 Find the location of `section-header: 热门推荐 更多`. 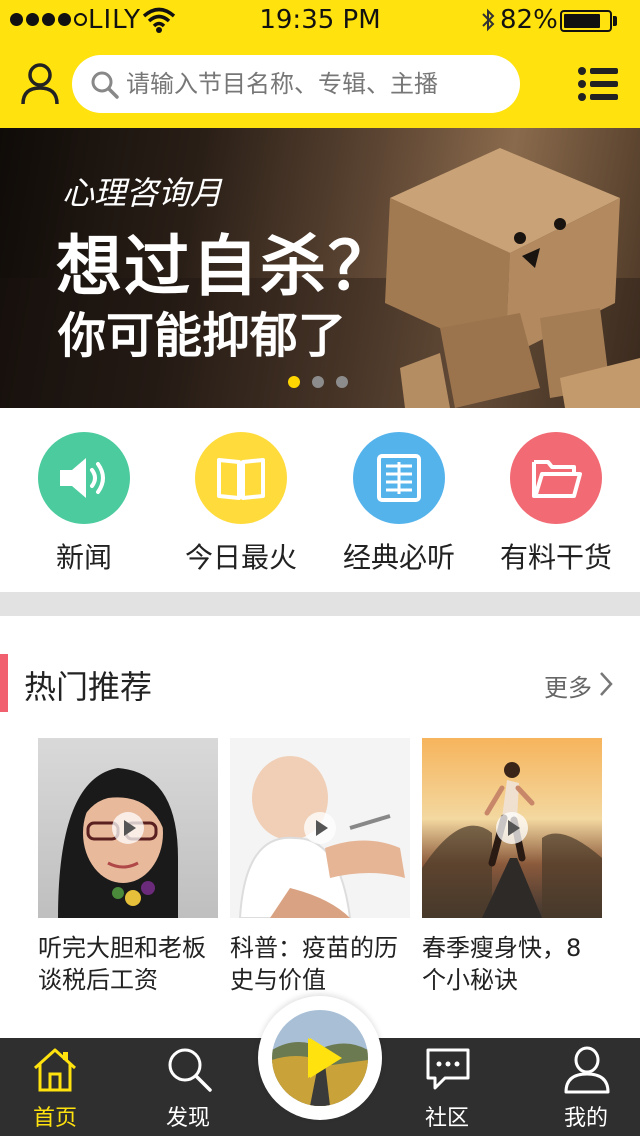

section-header: 热门推荐 更多 is located at coordinates (320, 684).